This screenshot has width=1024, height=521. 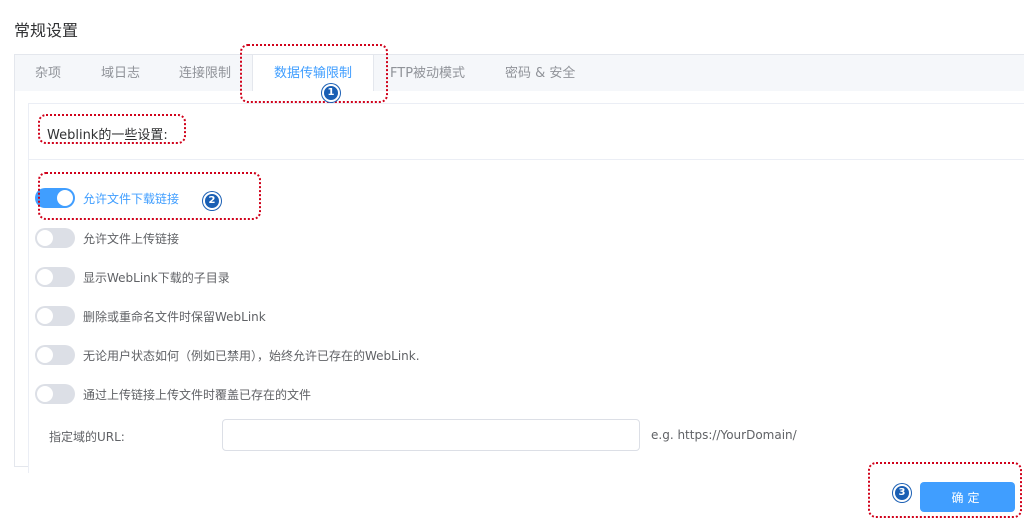 What do you see at coordinates (431, 435) in the screenshot?
I see `domain-url-input` at bounding box center [431, 435].